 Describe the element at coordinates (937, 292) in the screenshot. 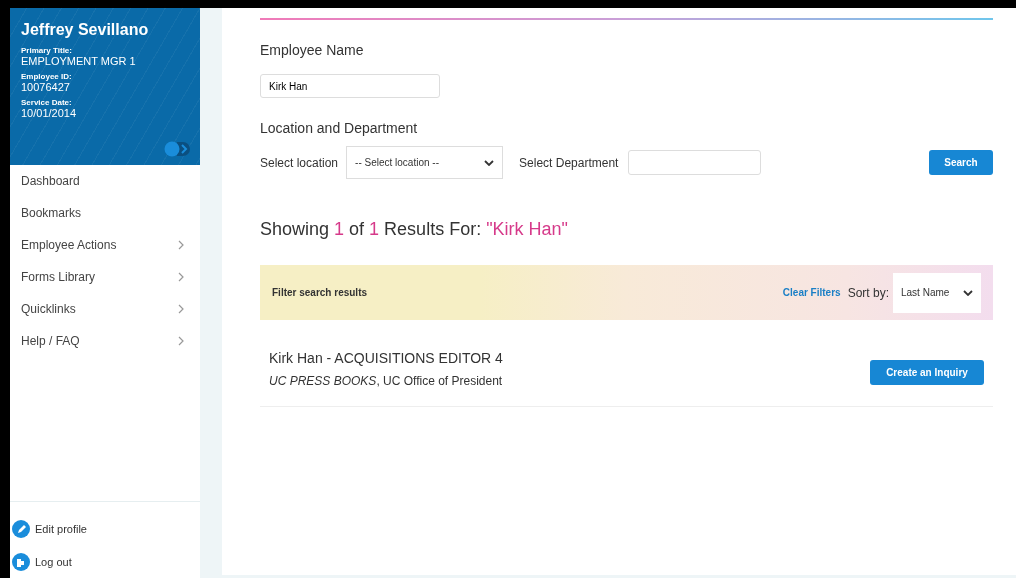

I see `sort-dropdown: Last Name` at that location.